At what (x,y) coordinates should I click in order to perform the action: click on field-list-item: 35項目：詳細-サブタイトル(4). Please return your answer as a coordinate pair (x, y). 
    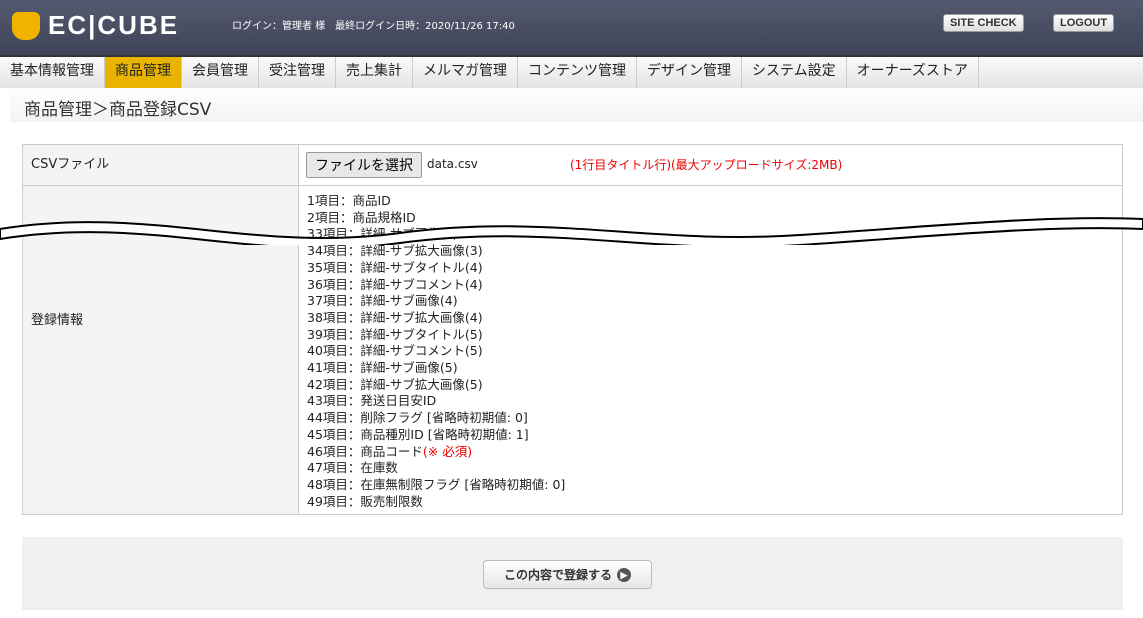
    Looking at the image, I should click on (436, 268).